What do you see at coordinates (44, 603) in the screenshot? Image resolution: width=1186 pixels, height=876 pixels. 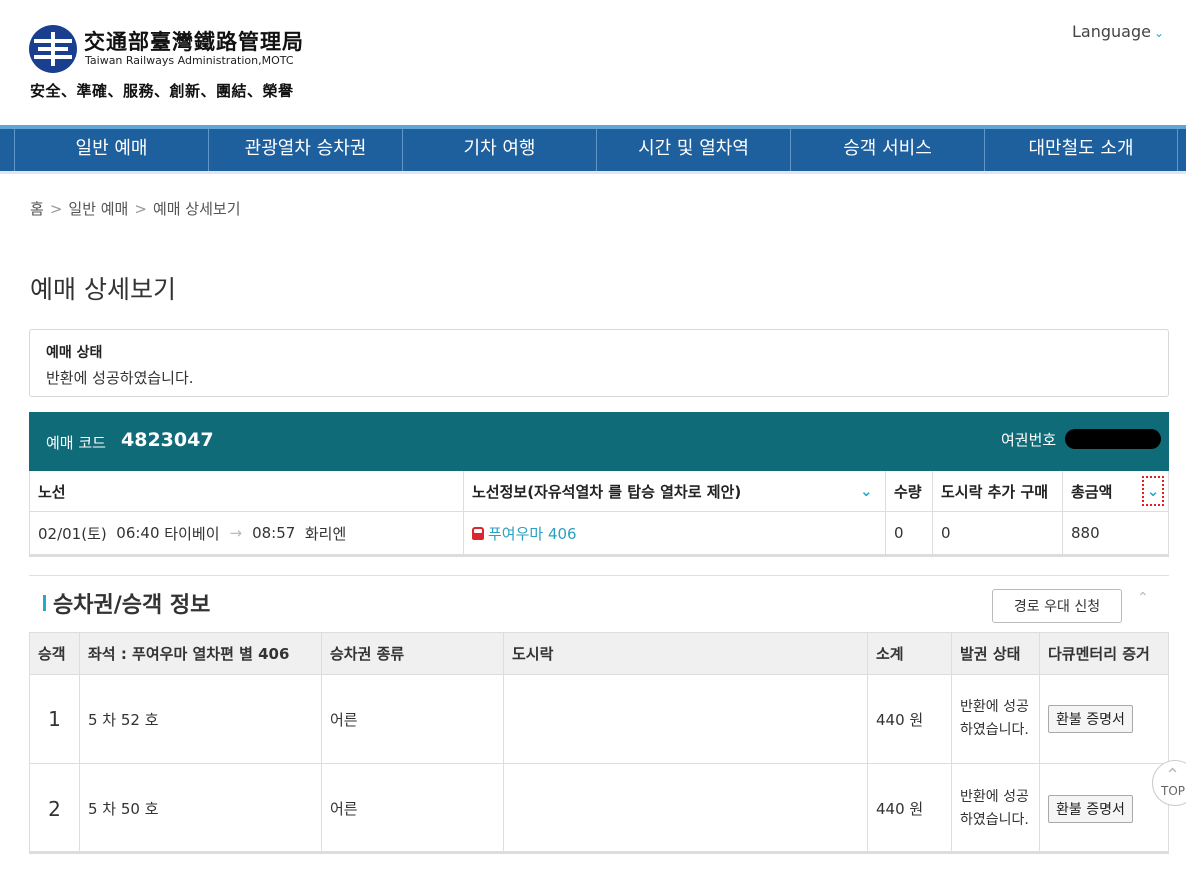 I see `section-accent-bar` at bounding box center [44, 603].